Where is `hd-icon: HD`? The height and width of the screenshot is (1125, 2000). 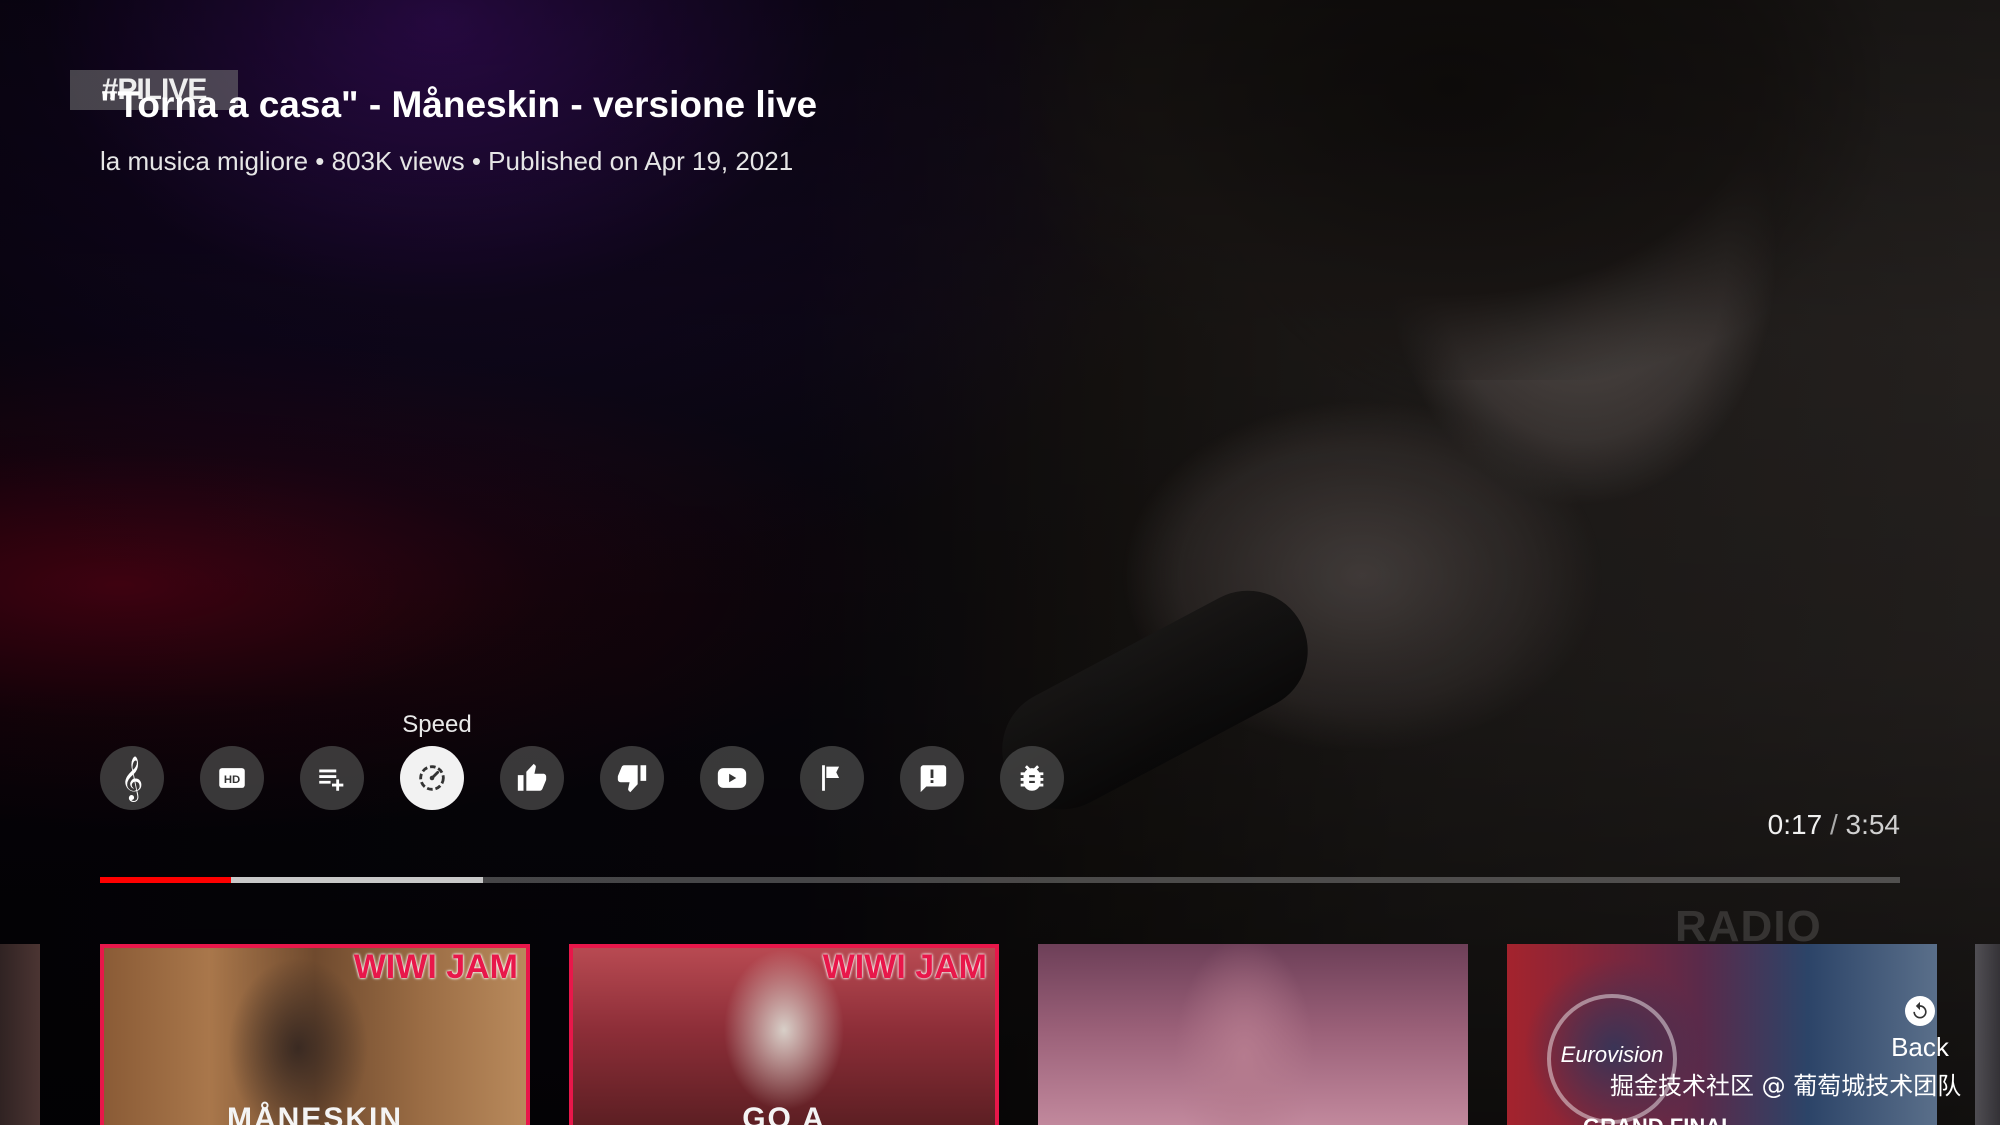 hd-icon: HD is located at coordinates (232, 778).